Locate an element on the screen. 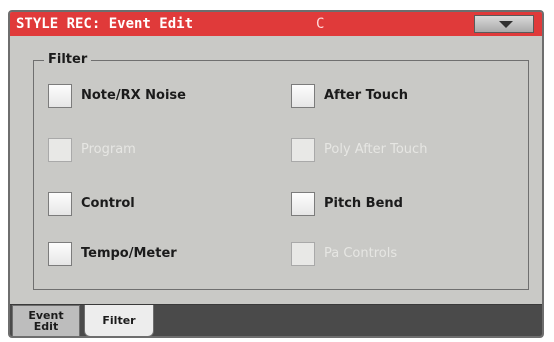 Image resolution: width=554 pixels, height=342 pixels. pitch-bend-checkbox is located at coordinates (303, 204).